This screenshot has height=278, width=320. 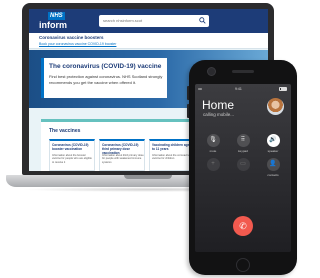 What do you see at coordinates (71, 37) in the screenshot?
I see `alert-title: Coronavirus vaccine boosters` at bounding box center [71, 37].